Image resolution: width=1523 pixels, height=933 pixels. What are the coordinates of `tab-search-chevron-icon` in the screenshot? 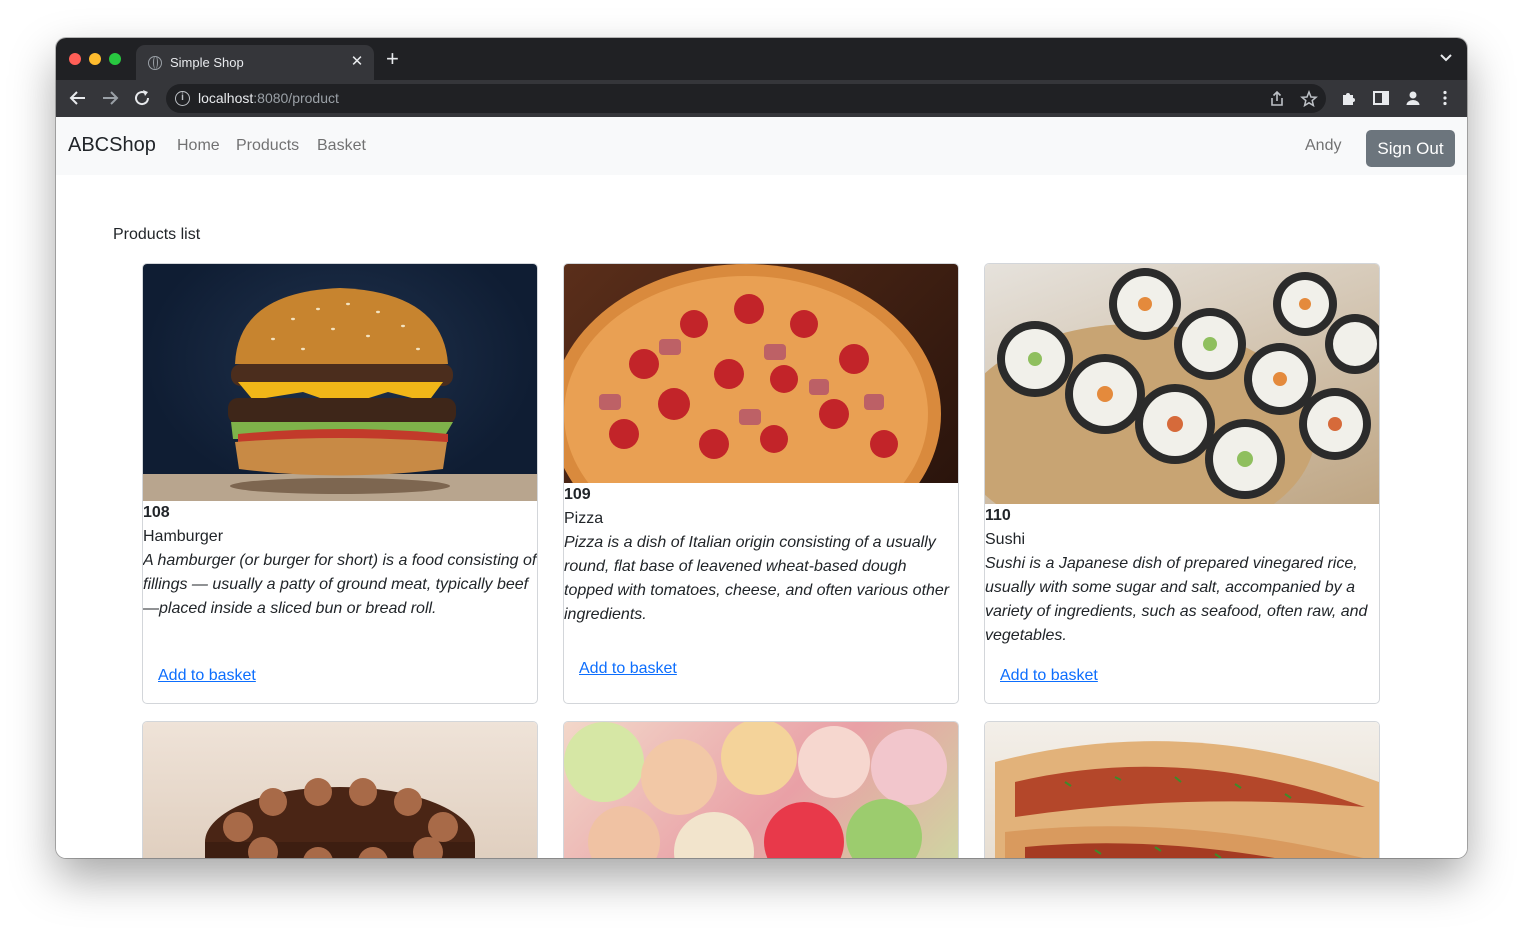 It's located at (1446, 58).